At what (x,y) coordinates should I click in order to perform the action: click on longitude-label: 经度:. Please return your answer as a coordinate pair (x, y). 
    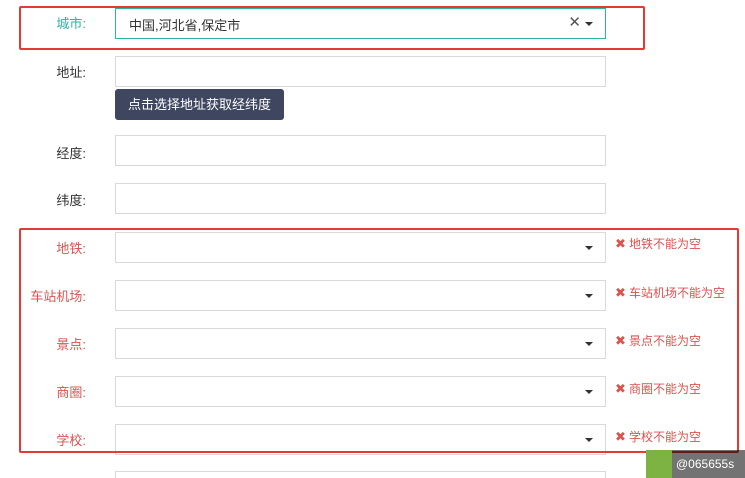
    Looking at the image, I should click on (71, 153).